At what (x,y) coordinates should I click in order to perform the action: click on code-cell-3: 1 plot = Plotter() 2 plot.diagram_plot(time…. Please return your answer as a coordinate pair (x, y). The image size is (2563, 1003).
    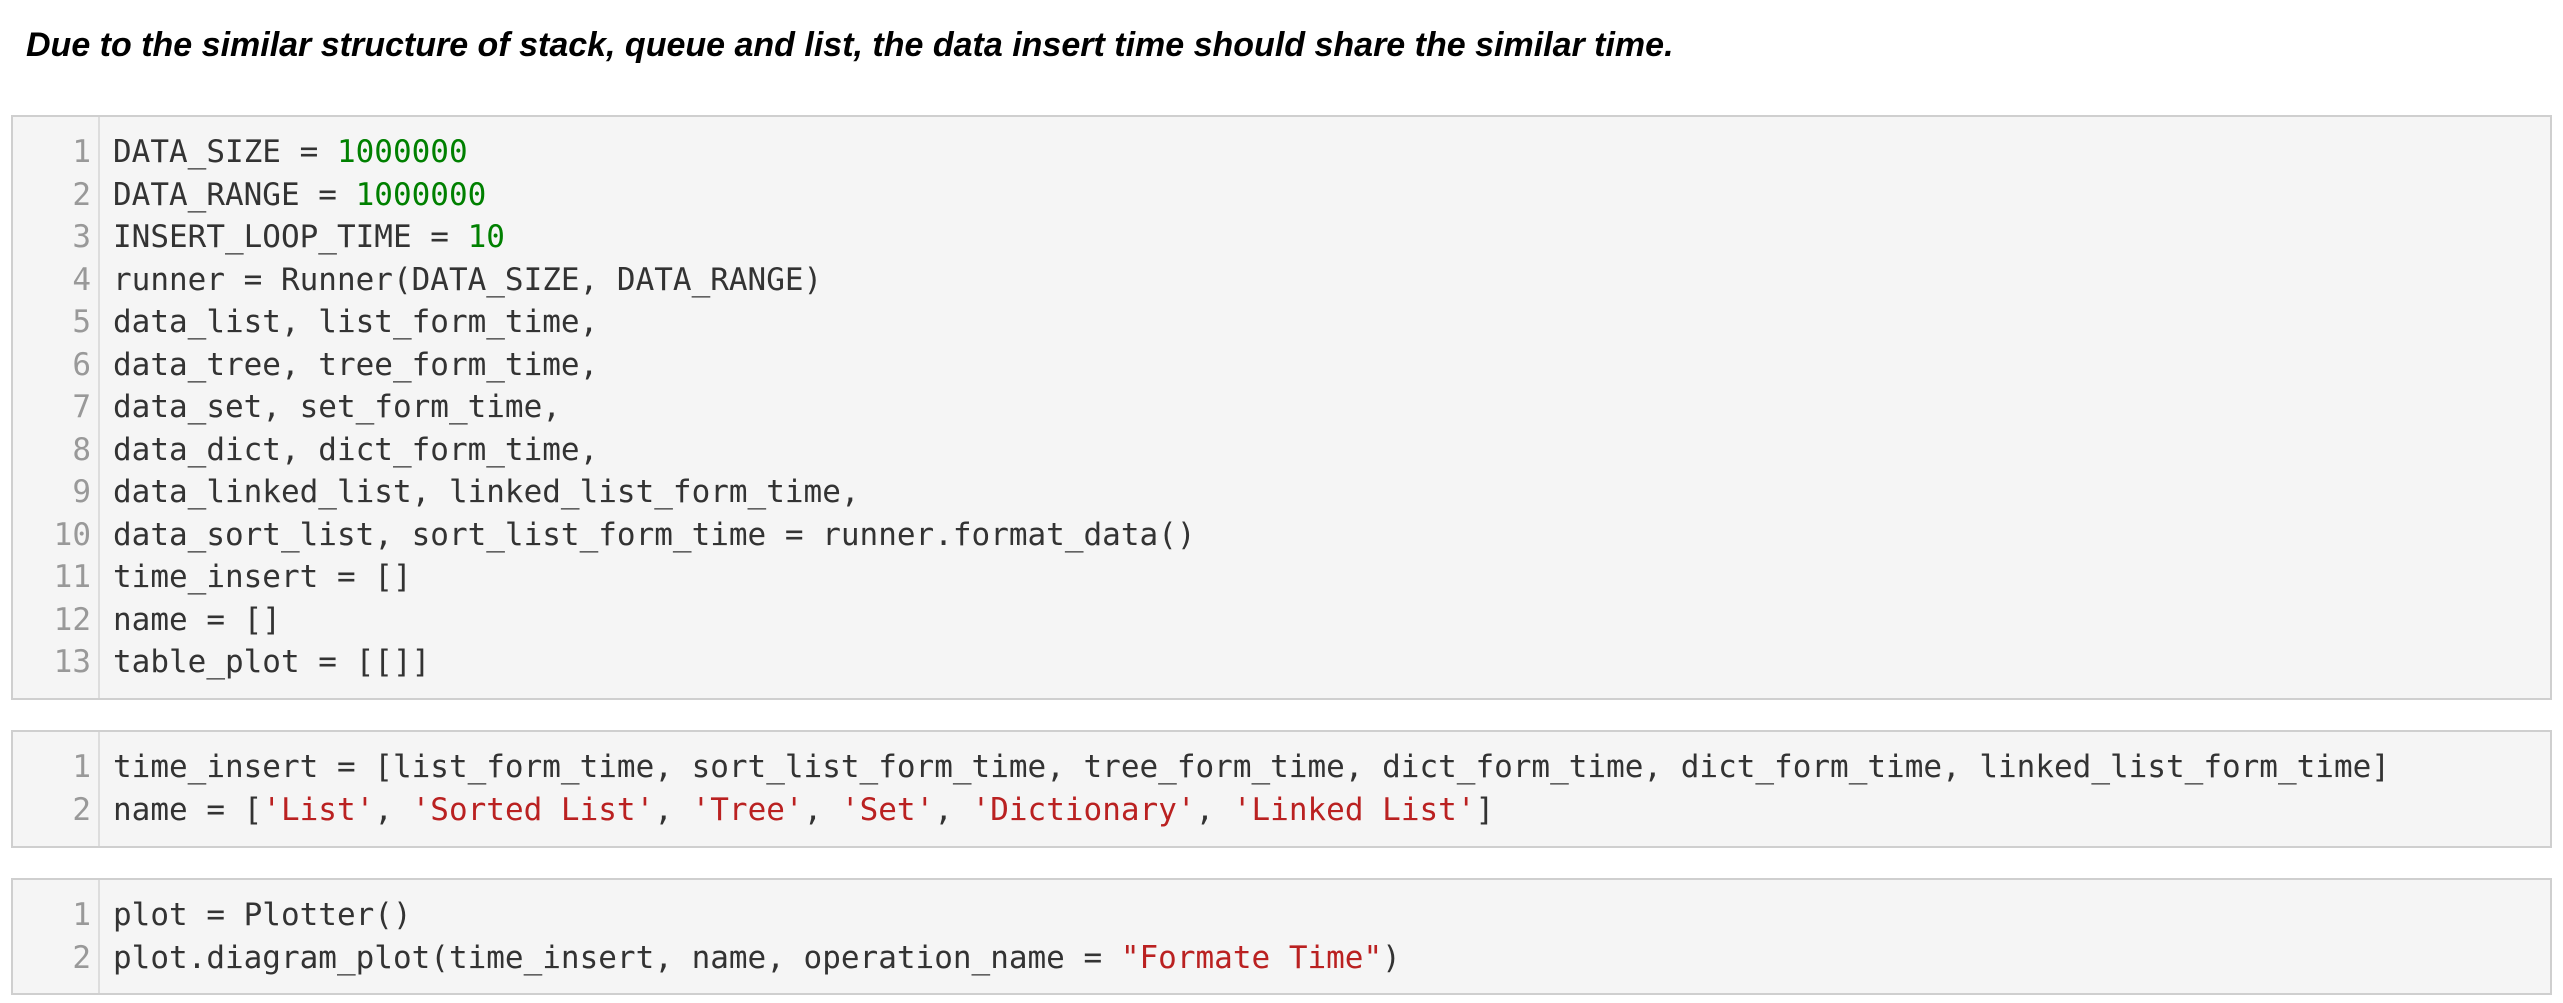
    Looking at the image, I should click on (1281, 936).